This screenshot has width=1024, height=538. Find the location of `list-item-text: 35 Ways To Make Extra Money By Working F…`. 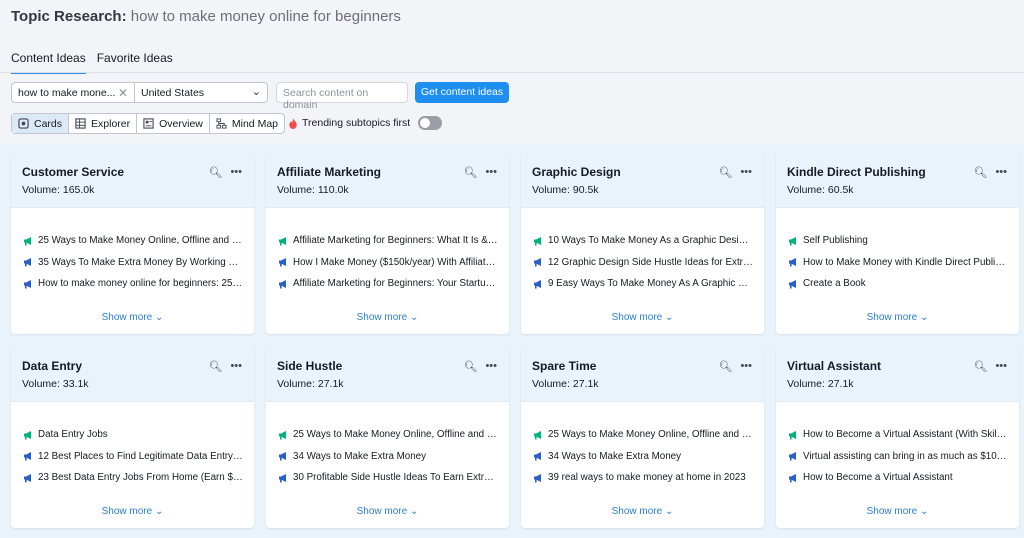

list-item-text: 35 Ways To Make Extra Money By Working F… is located at coordinates (140, 262).